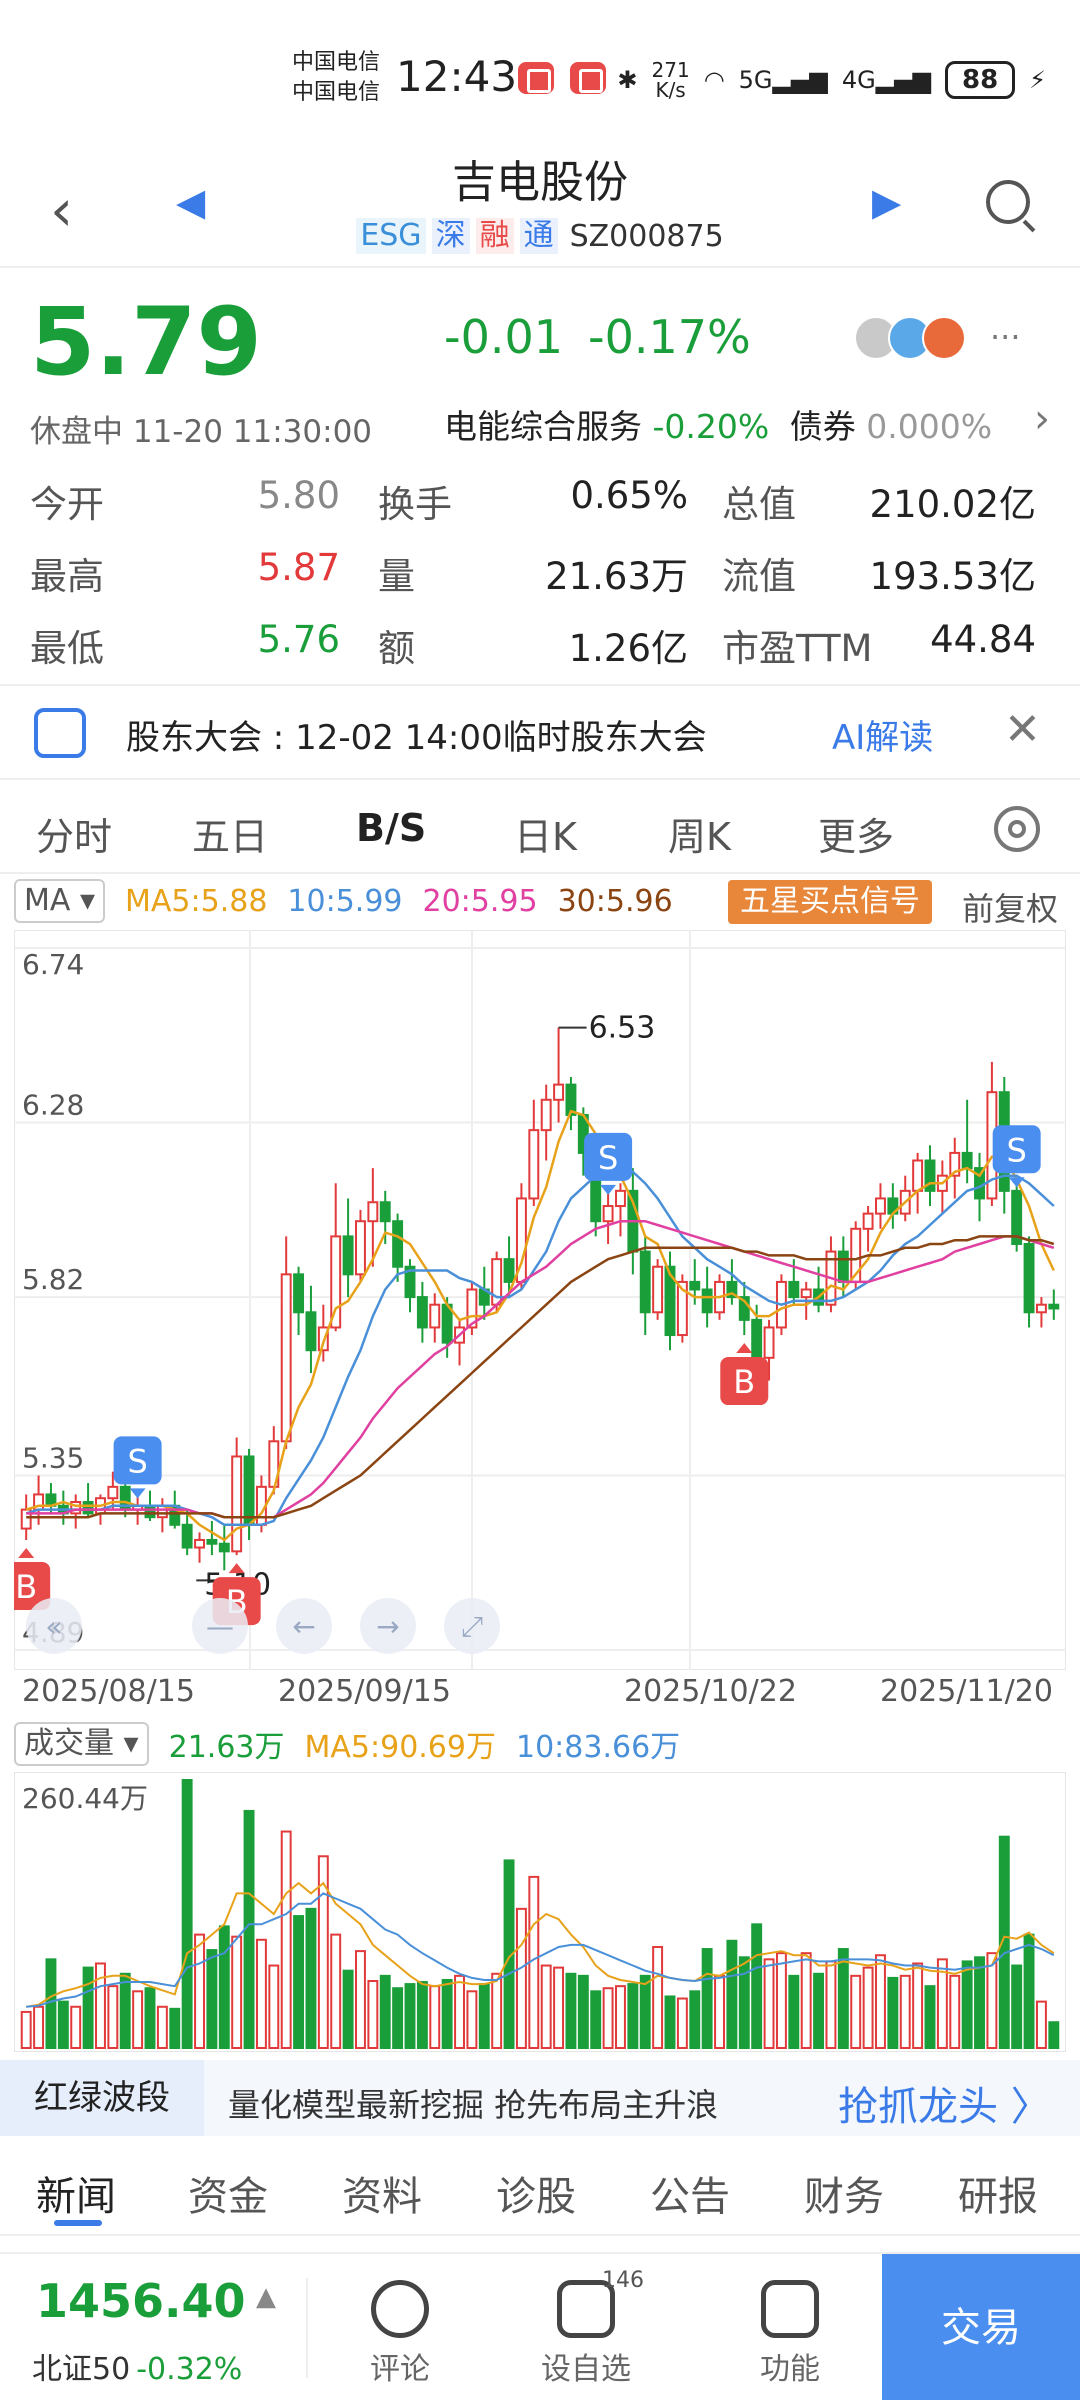  What do you see at coordinates (844, 2193) in the screenshot?
I see `tab-financials: 财务` at bounding box center [844, 2193].